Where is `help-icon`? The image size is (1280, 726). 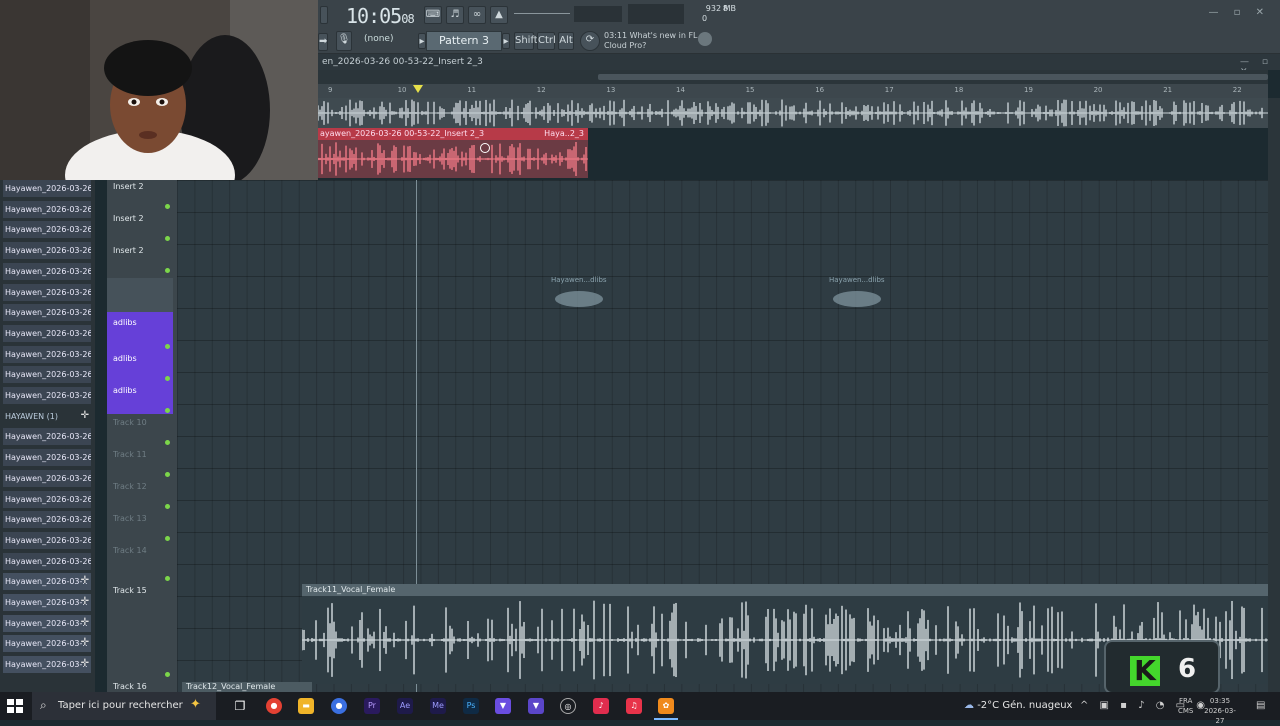 help-icon is located at coordinates (705, 39).